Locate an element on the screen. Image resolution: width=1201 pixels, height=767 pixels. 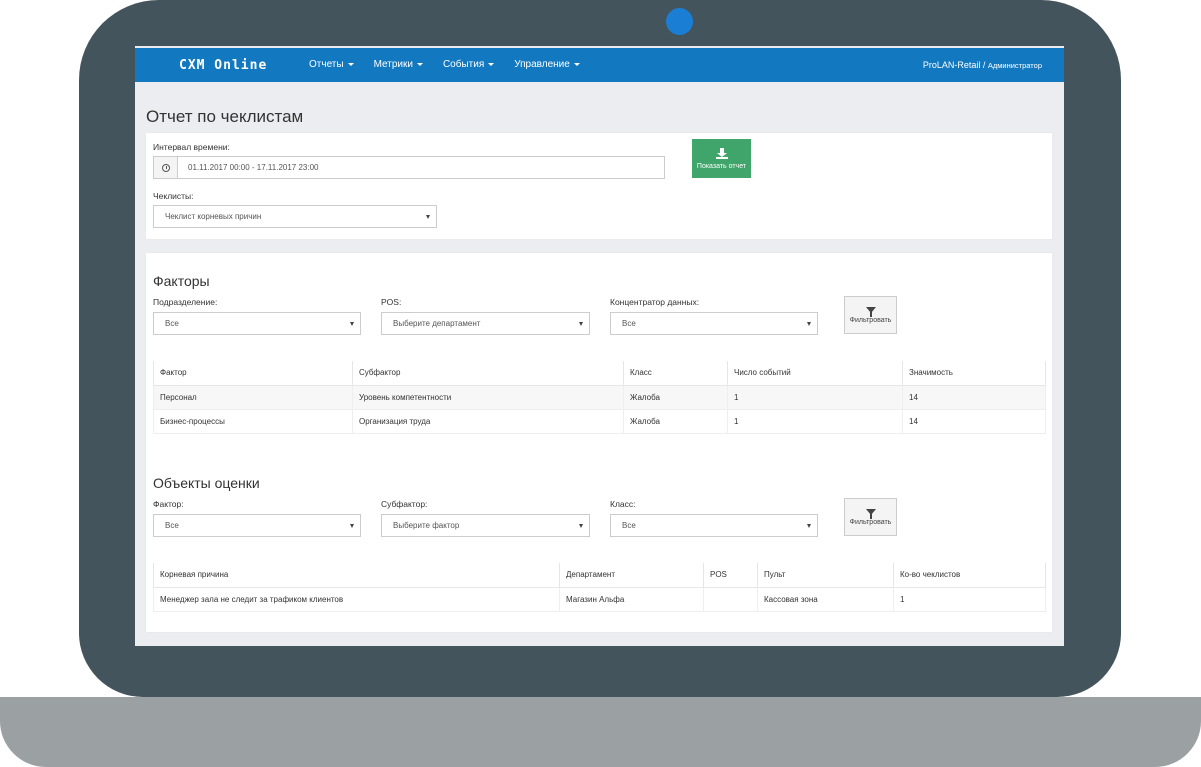
clock-icon-addon is located at coordinates (166, 167).